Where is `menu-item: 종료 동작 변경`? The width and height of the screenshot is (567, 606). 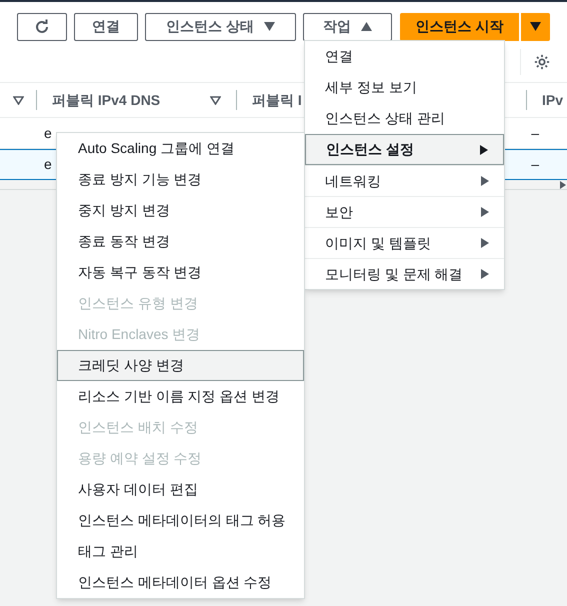
menu-item: 종료 동작 변경 is located at coordinates (180, 241).